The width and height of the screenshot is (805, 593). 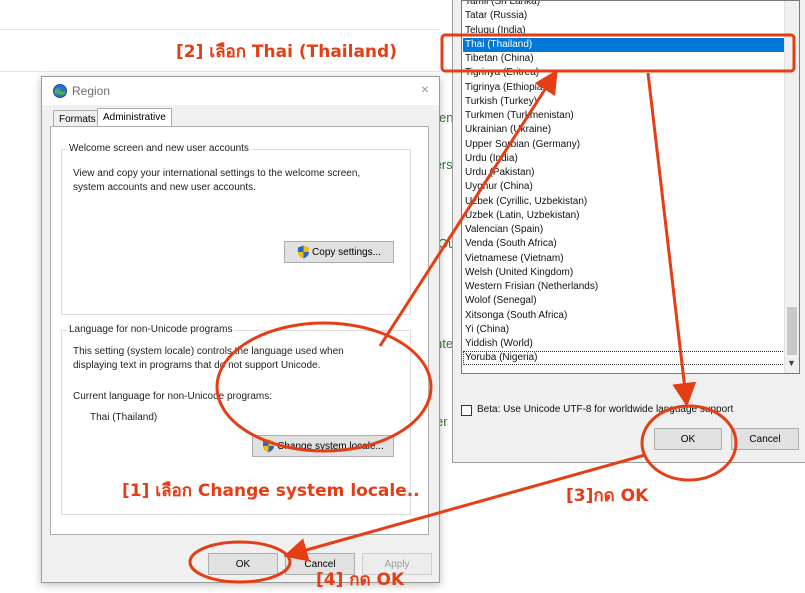 What do you see at coordinates (625, 88) in the screenshot?
I see `language-item: Tigrinya (Ethiopia)` at bounding box center [625, 88].